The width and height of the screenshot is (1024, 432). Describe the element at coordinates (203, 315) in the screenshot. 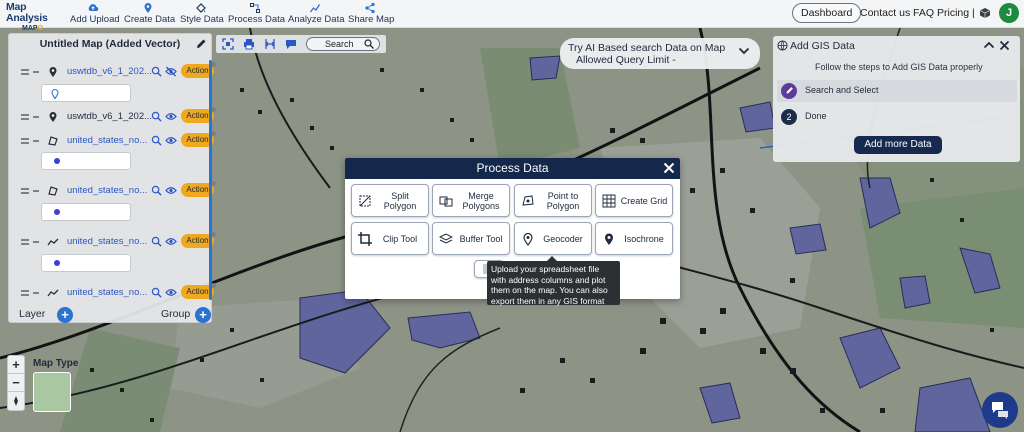

I see `add-group-button: +` at that location.